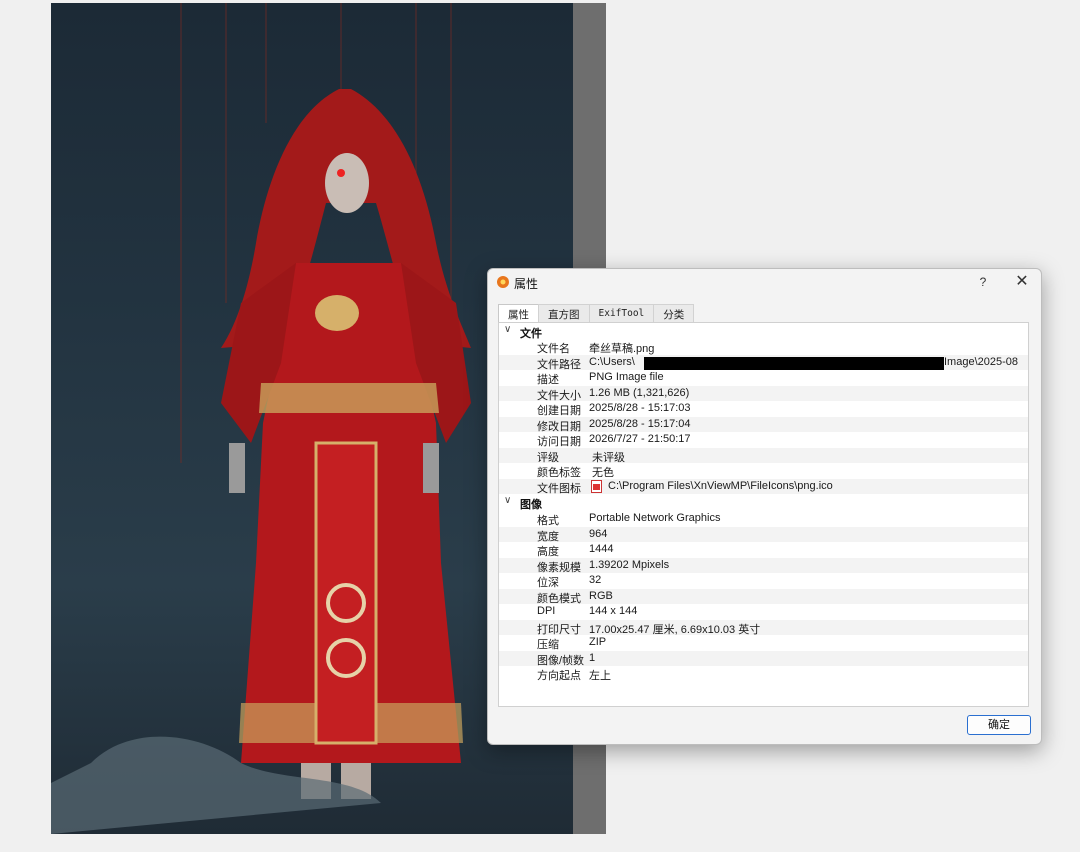 Image resolution: width=1080 pixels, height=852 pixels. I want to click on redaction-bar, so click(794, 363).